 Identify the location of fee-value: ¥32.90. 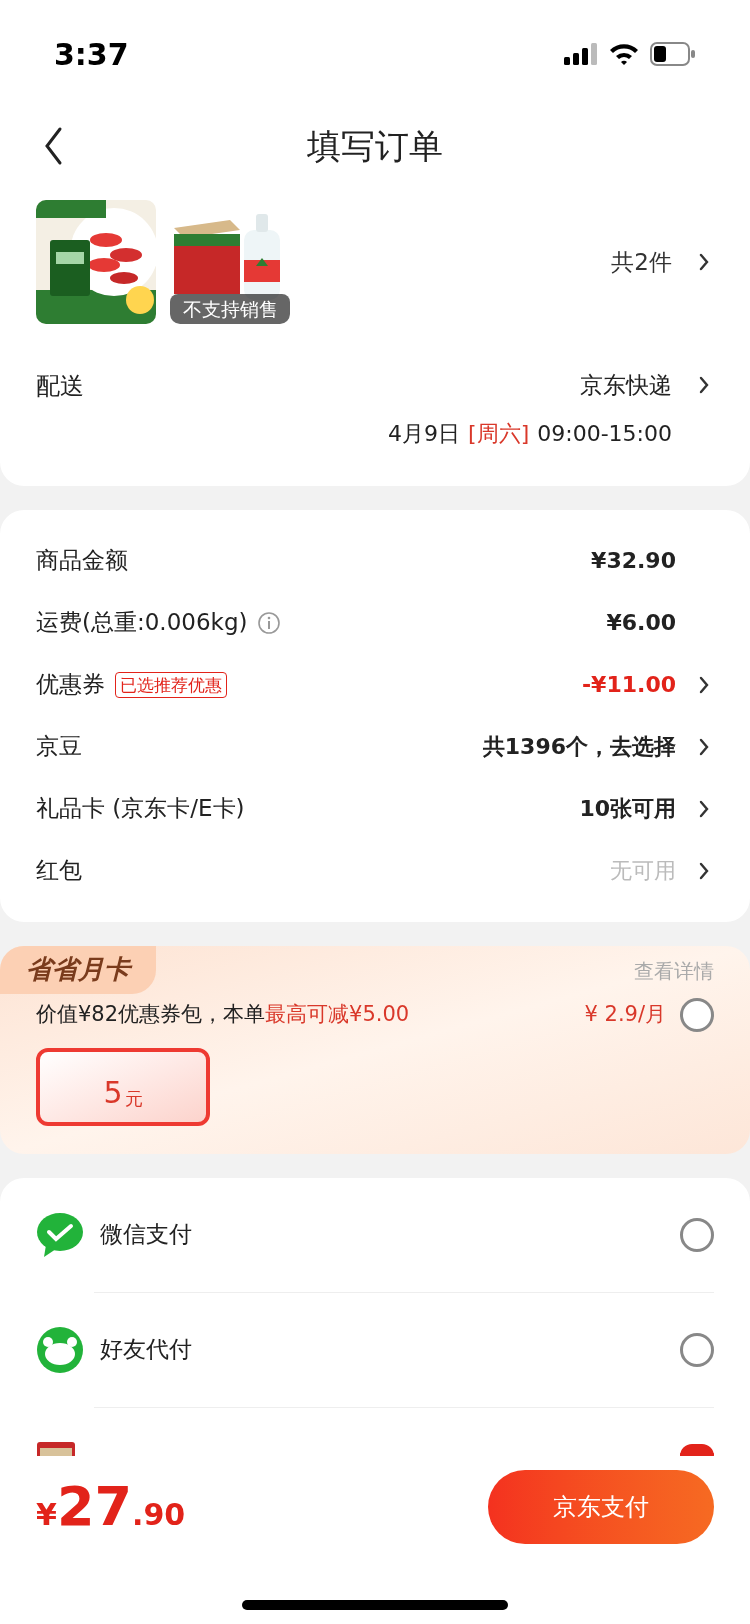
(633, 561).